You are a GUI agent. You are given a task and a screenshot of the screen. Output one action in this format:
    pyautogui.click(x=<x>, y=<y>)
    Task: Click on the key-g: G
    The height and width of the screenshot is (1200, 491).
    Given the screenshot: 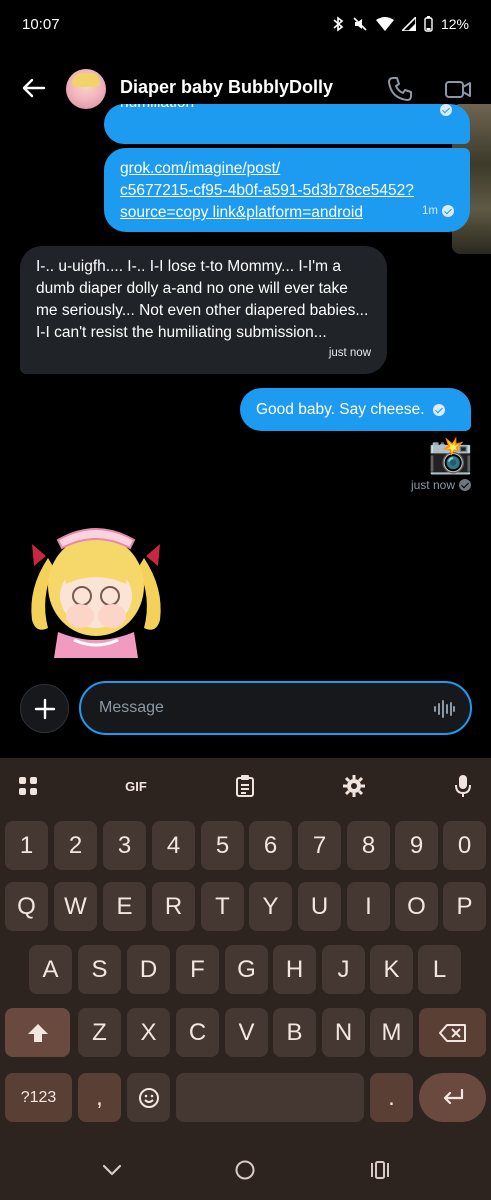 What is the action you would take?
    pyautogui.click(x=246, y=969)
    